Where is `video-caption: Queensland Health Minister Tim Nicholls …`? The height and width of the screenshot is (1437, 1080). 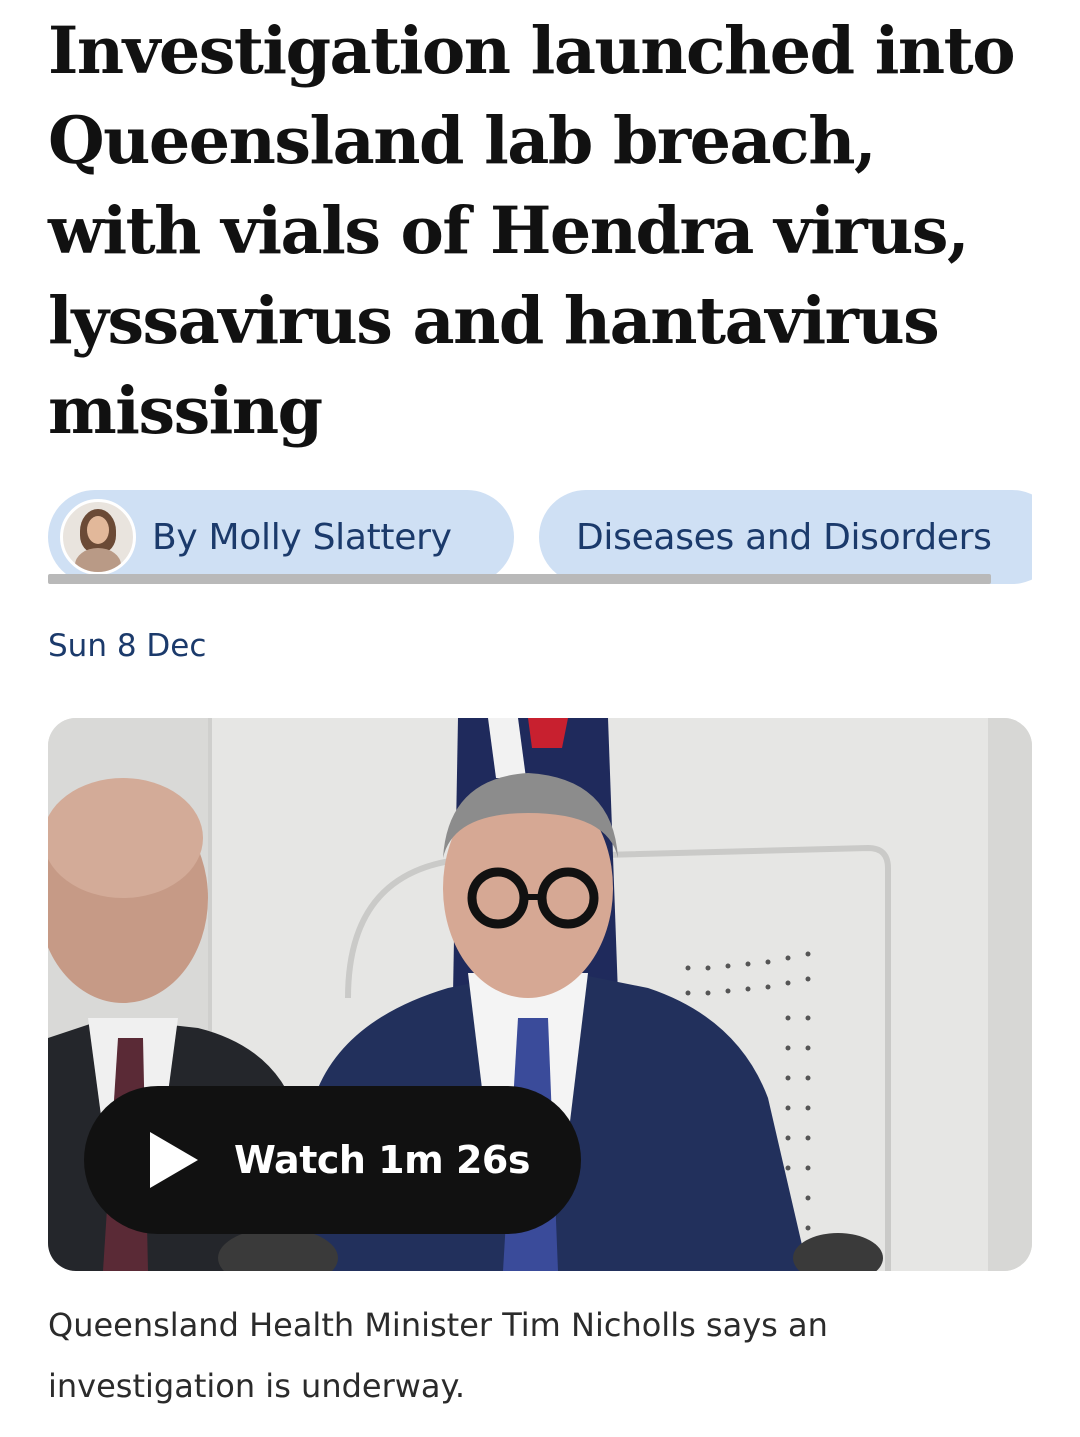 video-caption: Queensland Health Minister Tim Nicholls … is located at coordinates (438, 1355).